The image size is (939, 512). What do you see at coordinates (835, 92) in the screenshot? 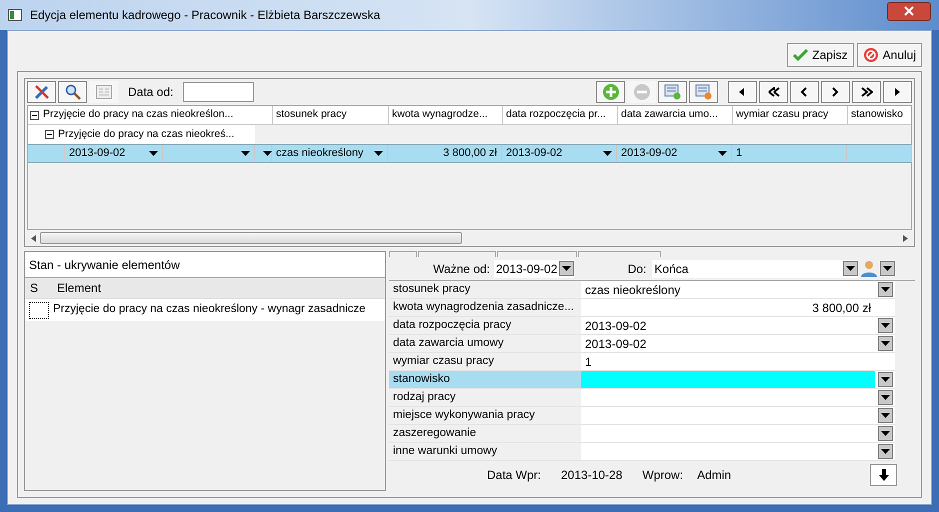
I see `forward-button` at bounding box center [835, 92].